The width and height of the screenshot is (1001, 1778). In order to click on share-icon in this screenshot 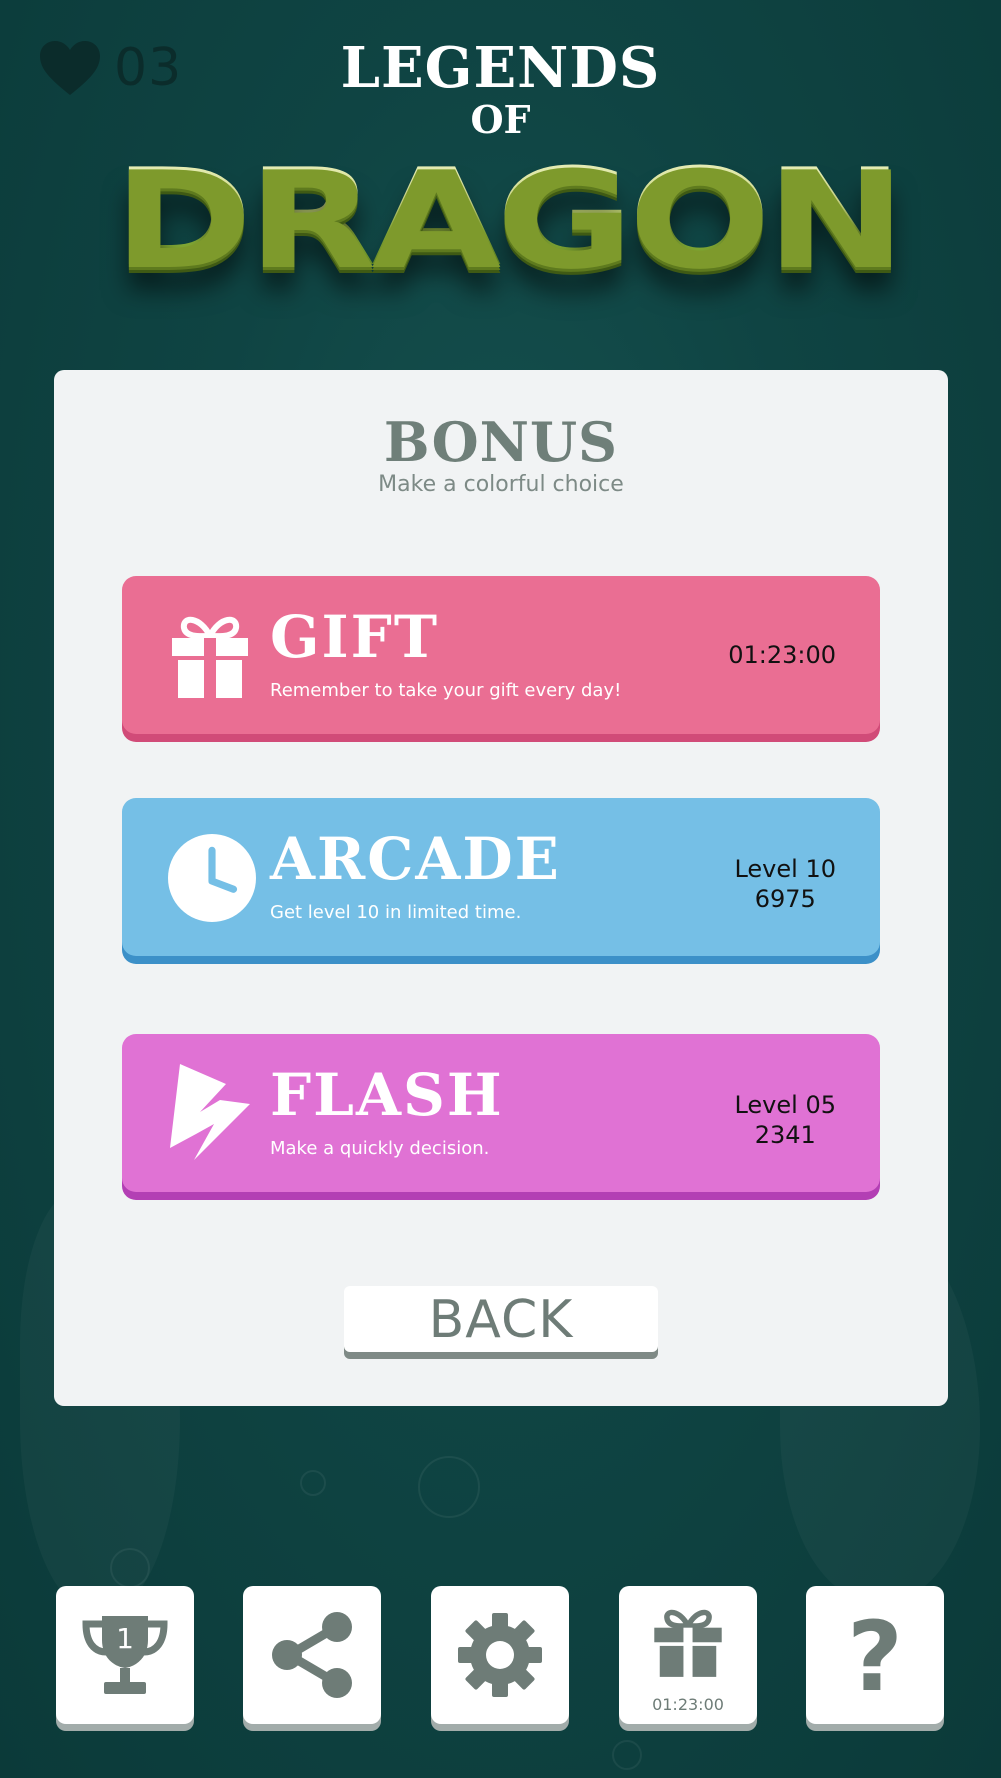, I will do `click(312, 1655)`.